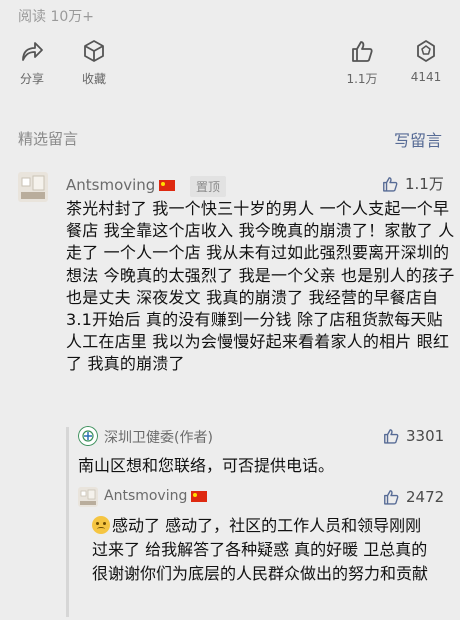  What do you see at coordinates (56, 17) in the screenshot?
I see `read-count: 阅读 10万+` at bounding box center [56, 17].